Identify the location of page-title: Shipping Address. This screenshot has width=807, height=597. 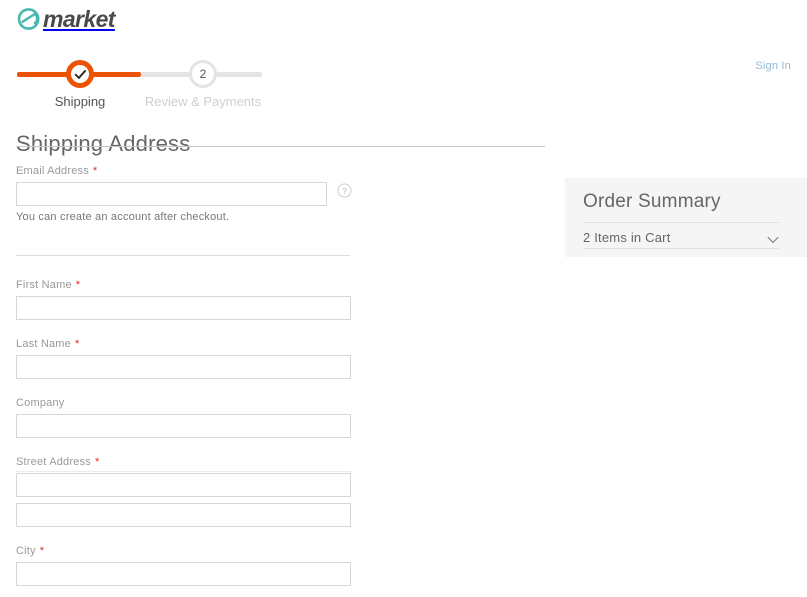
(103, 143).